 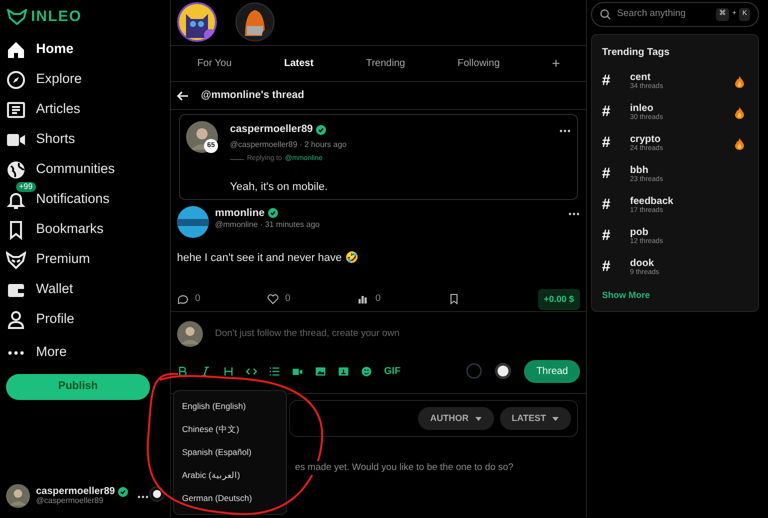 What do you see at coordinates (273, 299) in the screenshot?
I see `heart-icon` at bounding box center [273, 299].